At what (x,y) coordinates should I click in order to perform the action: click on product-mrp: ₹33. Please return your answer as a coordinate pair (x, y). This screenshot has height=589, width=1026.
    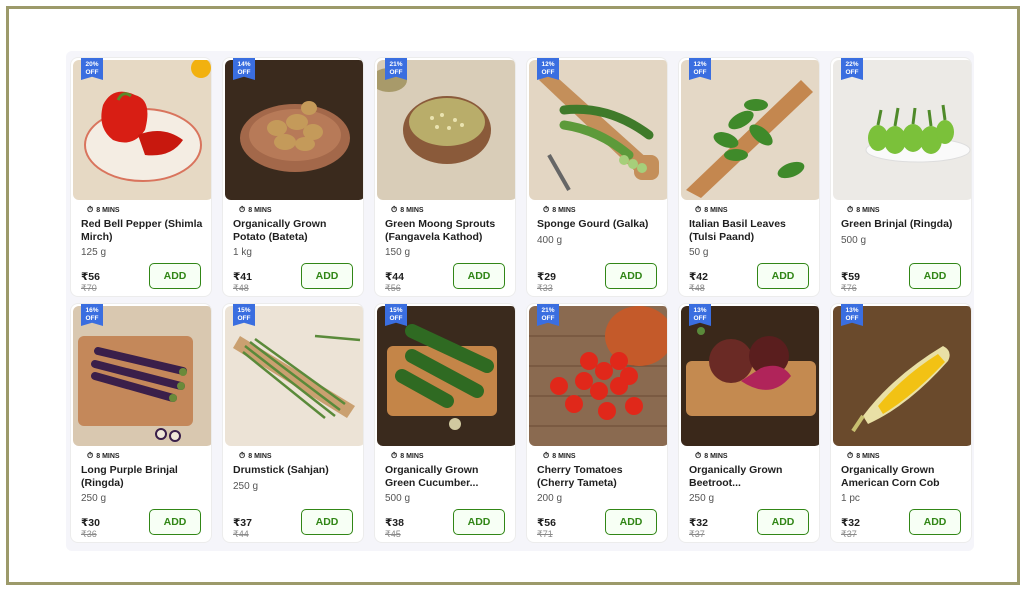
    Looking at the image, I should click on (545, 288).